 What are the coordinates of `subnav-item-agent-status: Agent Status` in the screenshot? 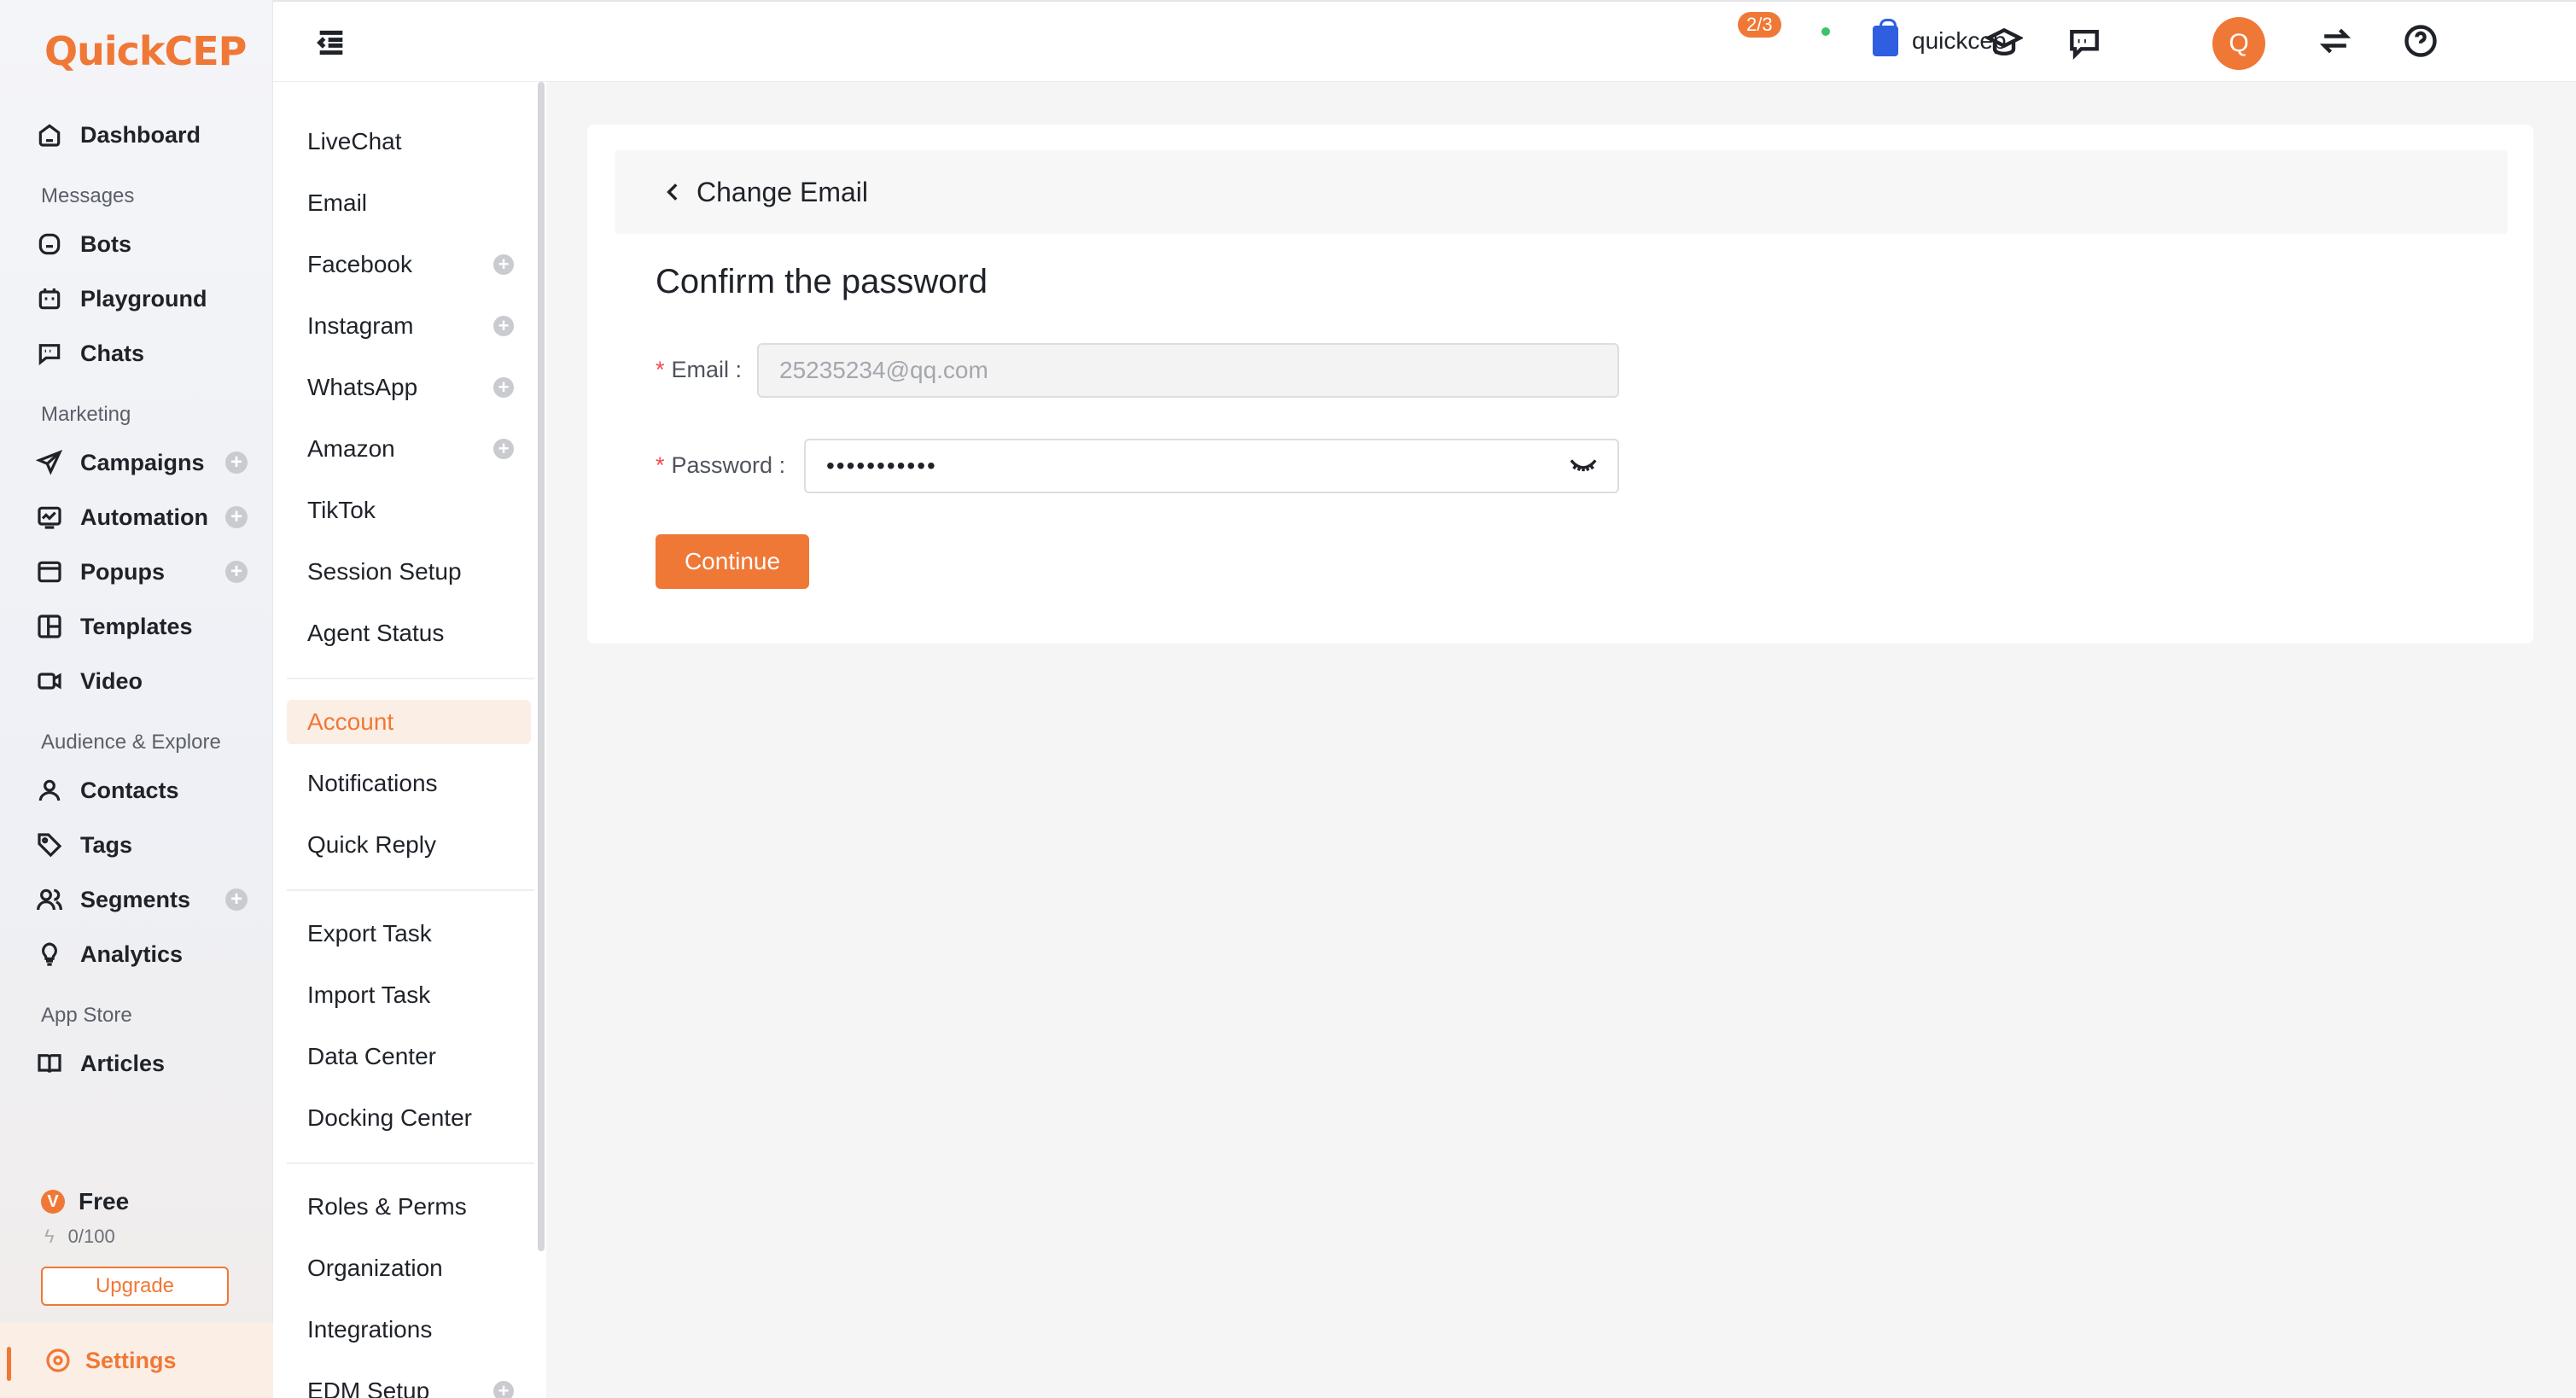 It's located at (409, 633).